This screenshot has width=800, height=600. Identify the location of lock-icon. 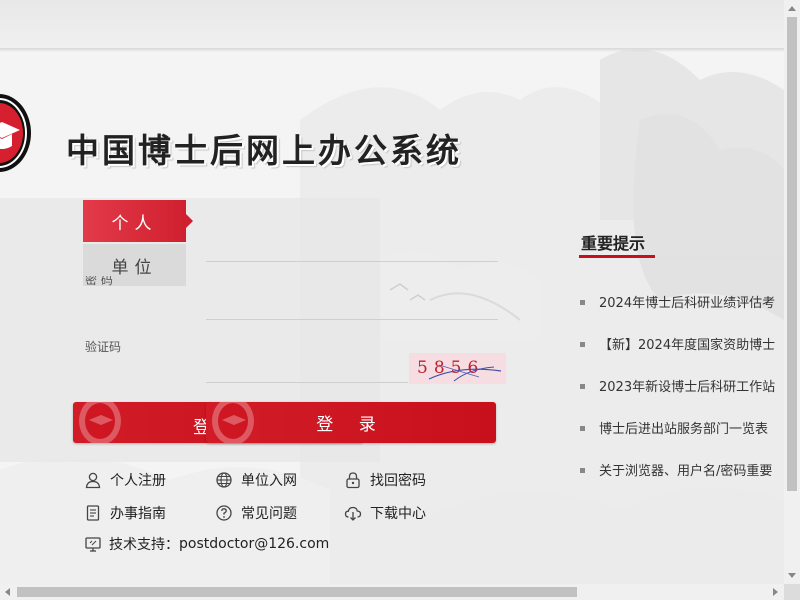
(353, 480).